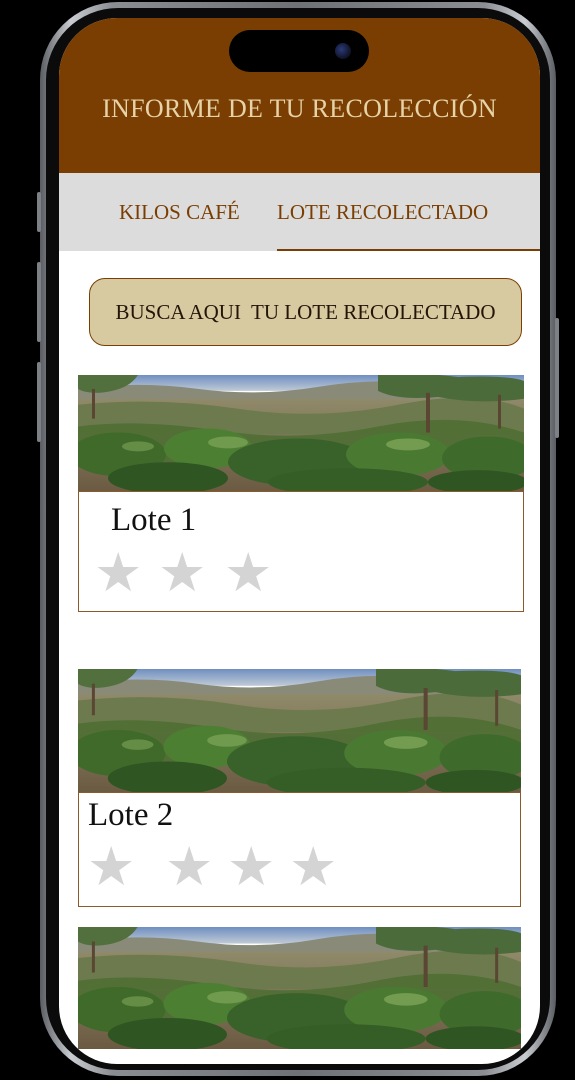  I want to click on phone-power-button, so click(557, 378).